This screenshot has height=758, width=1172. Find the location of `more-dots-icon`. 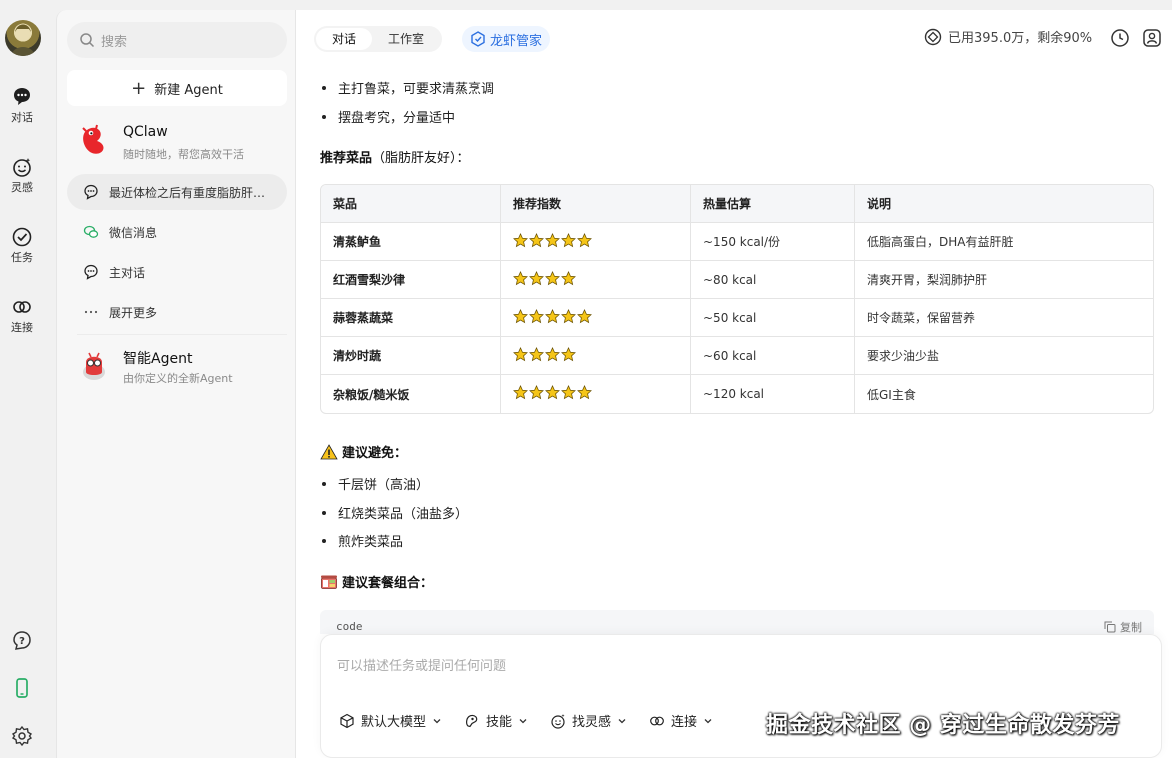

more-dots-icon is located at coordinates (91, 312).